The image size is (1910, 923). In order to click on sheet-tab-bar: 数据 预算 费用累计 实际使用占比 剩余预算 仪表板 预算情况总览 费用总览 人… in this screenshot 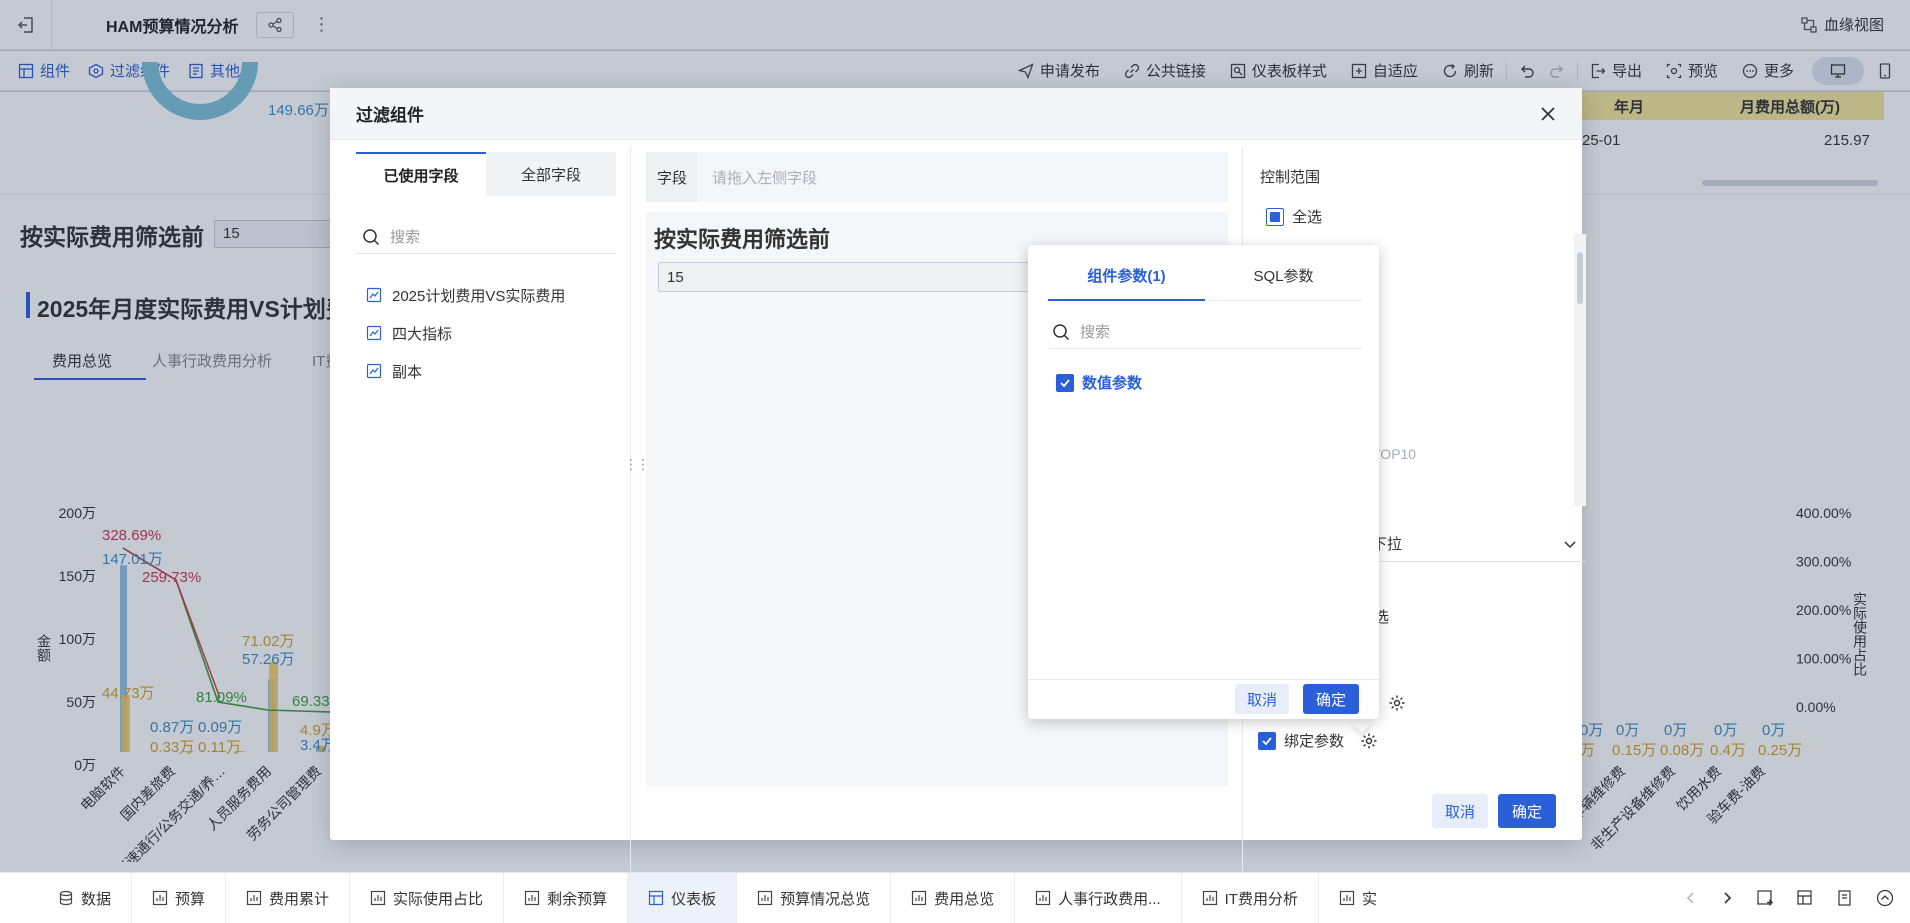, I will do `click(955, 897)`.